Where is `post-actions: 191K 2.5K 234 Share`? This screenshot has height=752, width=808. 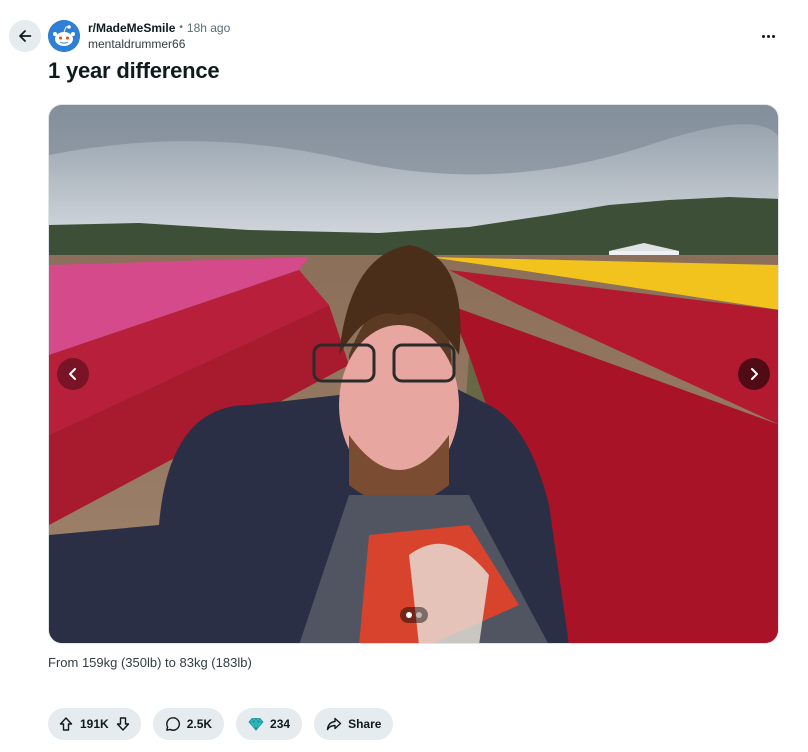
post-actions: 191K 2.5K 234 Share is located at coordinates (221, 724).